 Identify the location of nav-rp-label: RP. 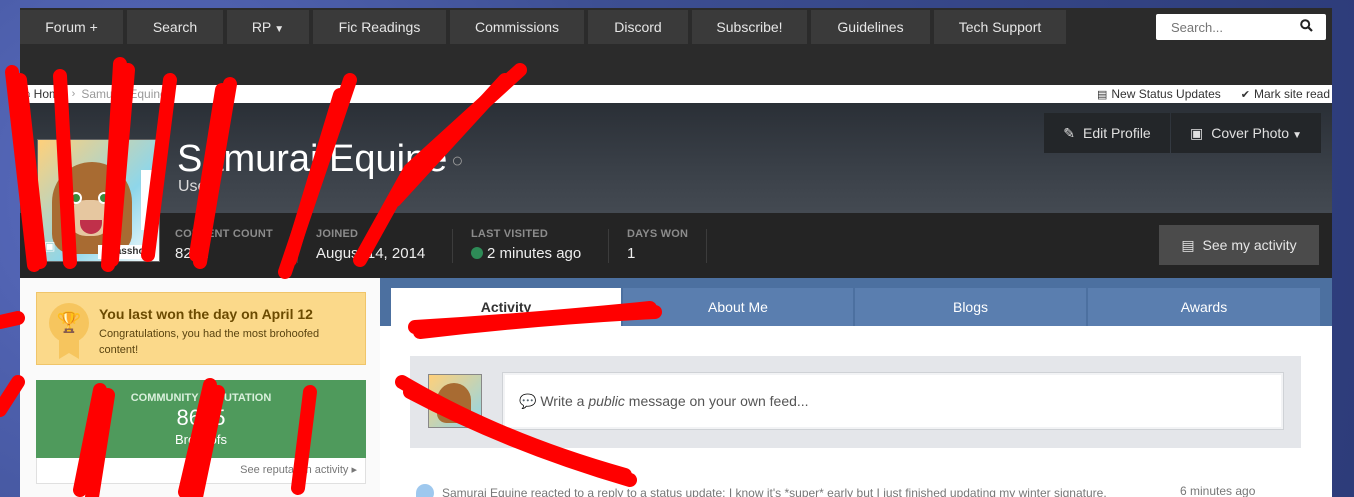
(261, 27).